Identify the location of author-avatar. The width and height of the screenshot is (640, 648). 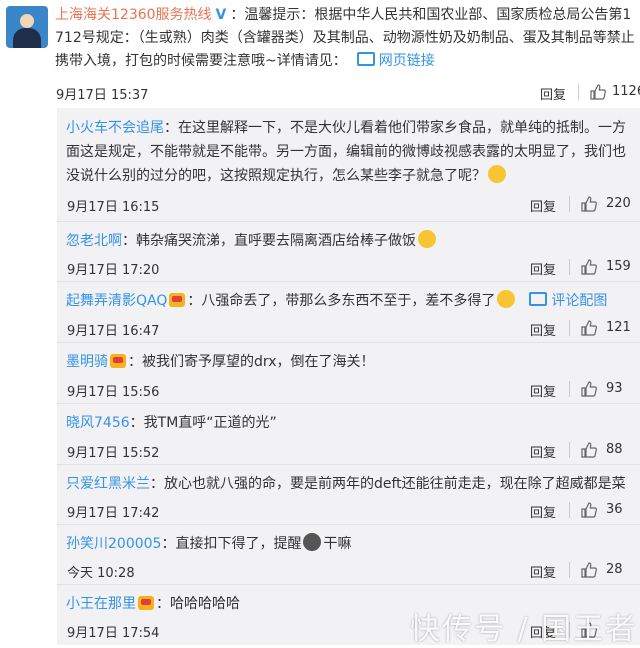
(27, 27).